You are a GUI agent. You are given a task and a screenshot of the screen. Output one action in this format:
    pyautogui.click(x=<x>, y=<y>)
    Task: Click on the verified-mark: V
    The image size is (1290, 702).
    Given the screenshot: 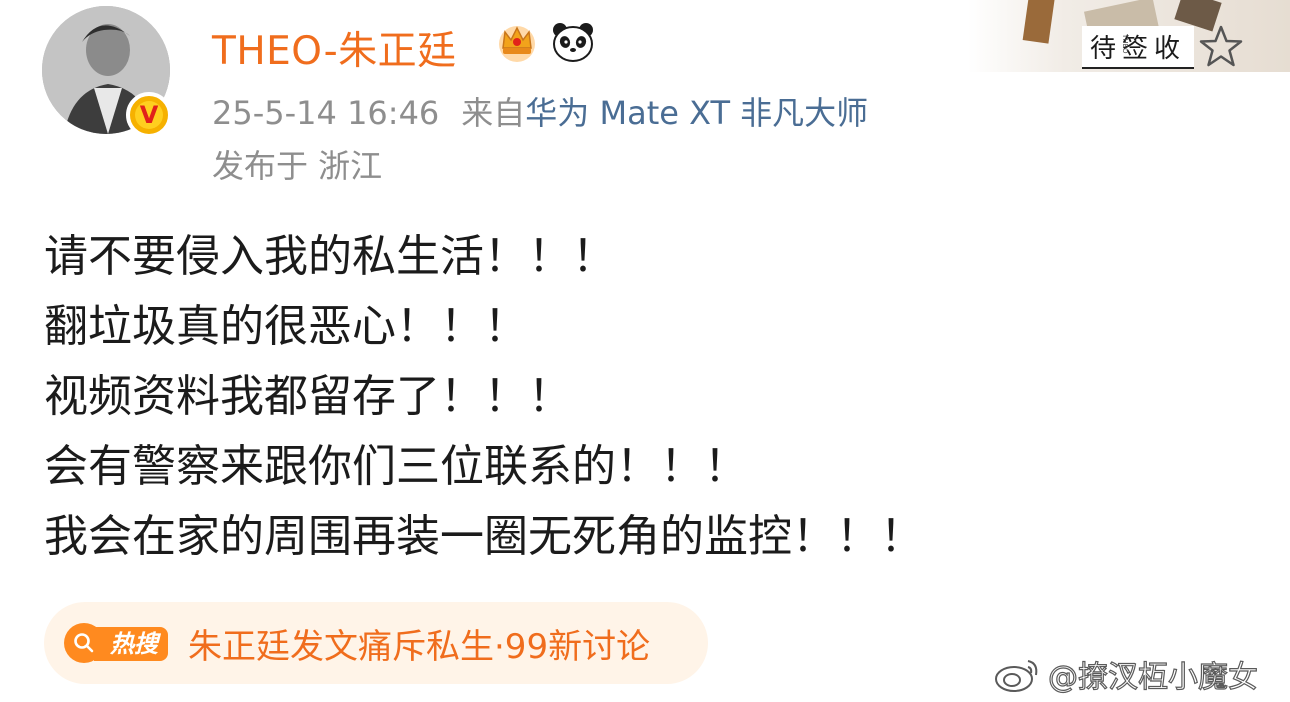 What is the action you would take?
    pyautogui.click(x=149, y=115)
    